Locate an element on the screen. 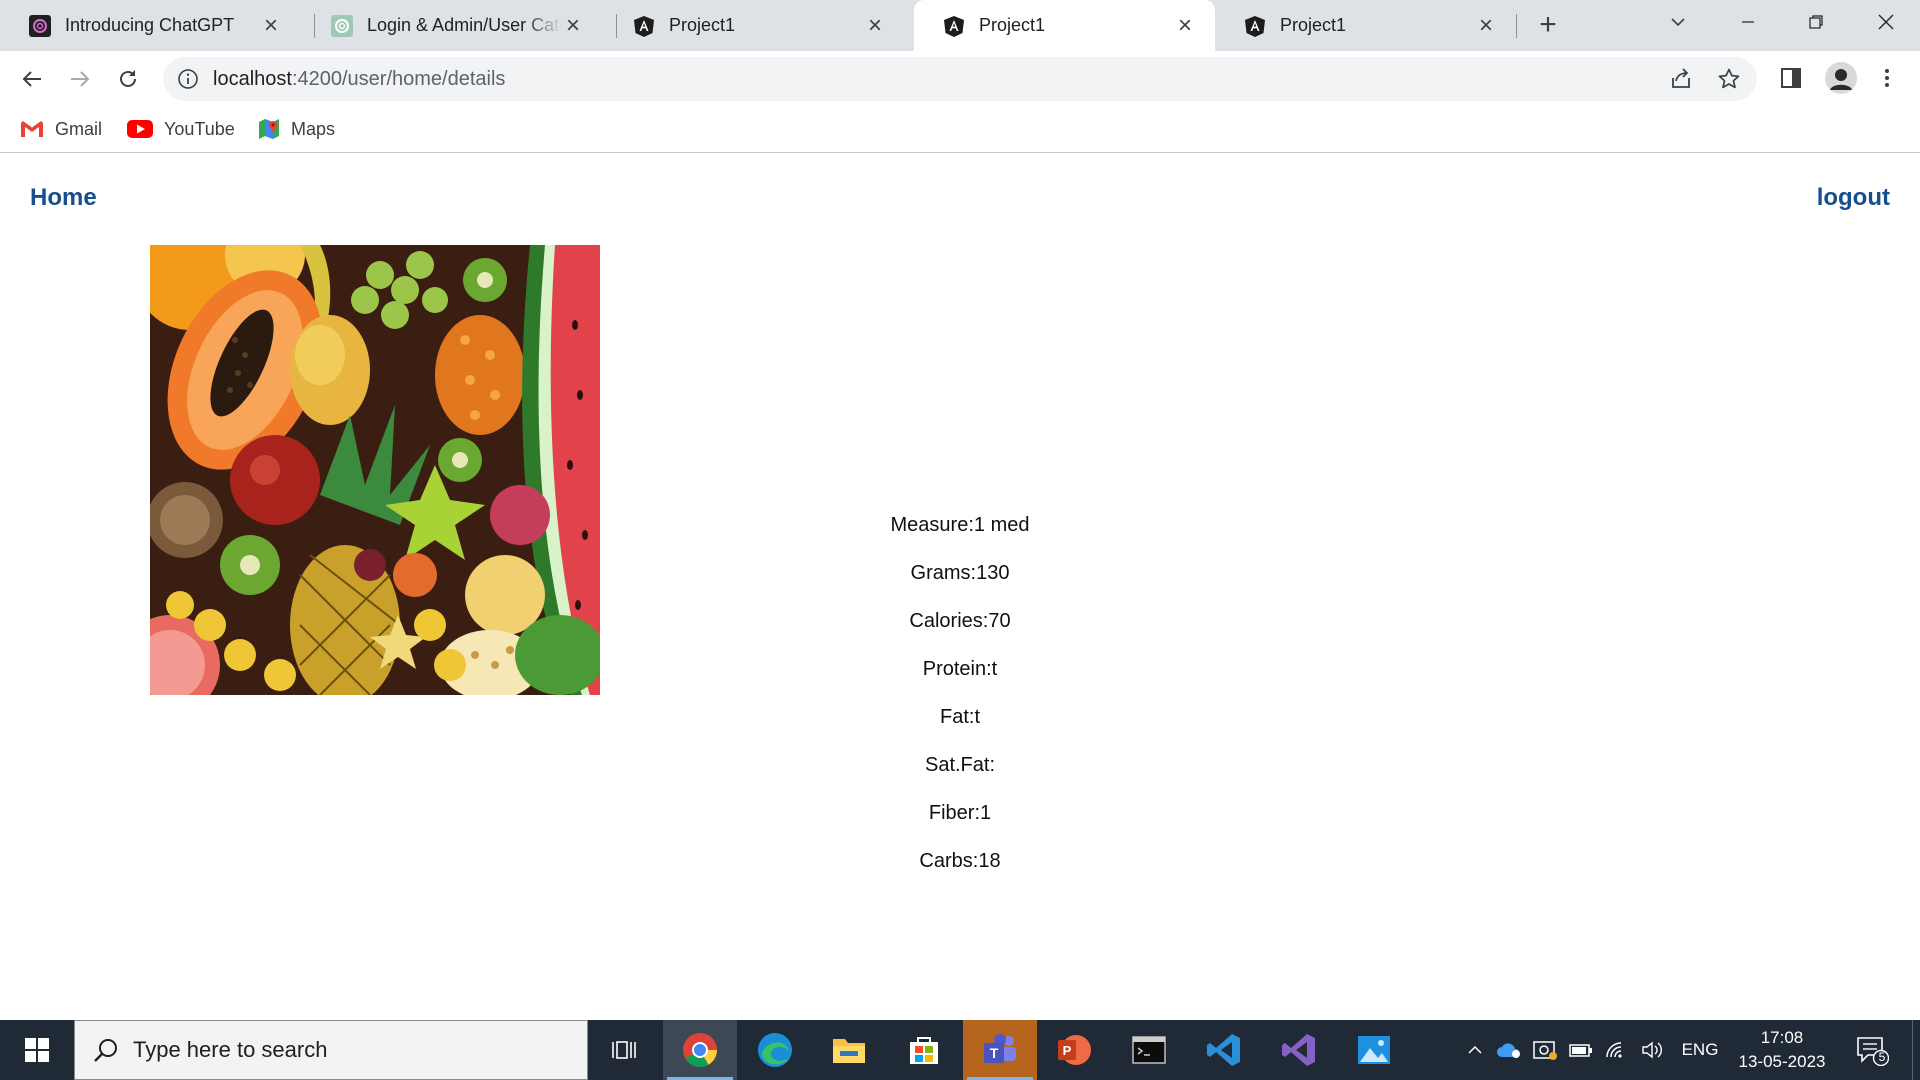 This screenshot has height=1080, width=1920. taskbar-vscode is located at coordinates (1224, 1050).